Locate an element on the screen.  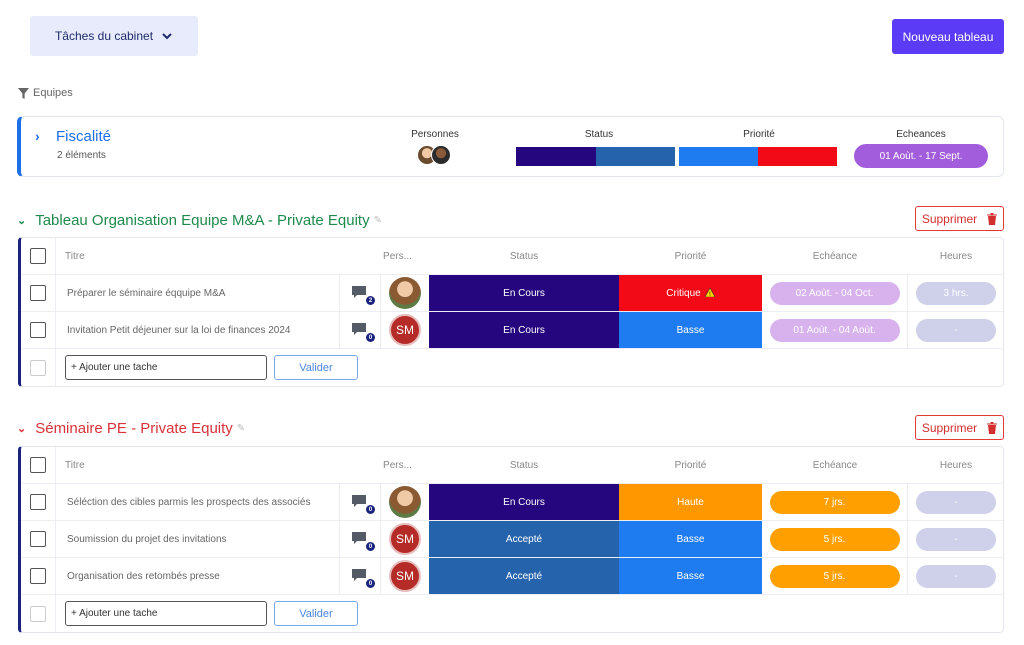
hours-pill: 3 hrs. is located at coordinates (956, 293).